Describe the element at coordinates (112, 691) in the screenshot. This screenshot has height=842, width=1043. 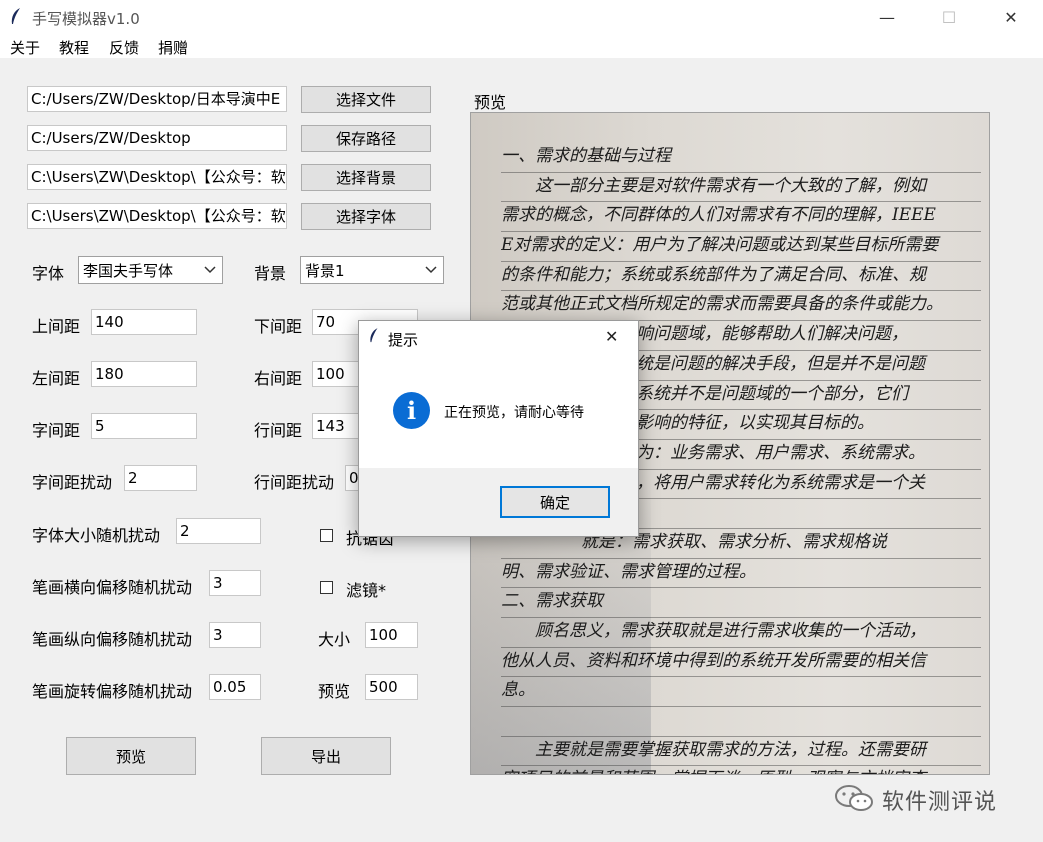
I see `stroke-rot-jitter-label: 笔画旋转偏移随机扰动` at that location.